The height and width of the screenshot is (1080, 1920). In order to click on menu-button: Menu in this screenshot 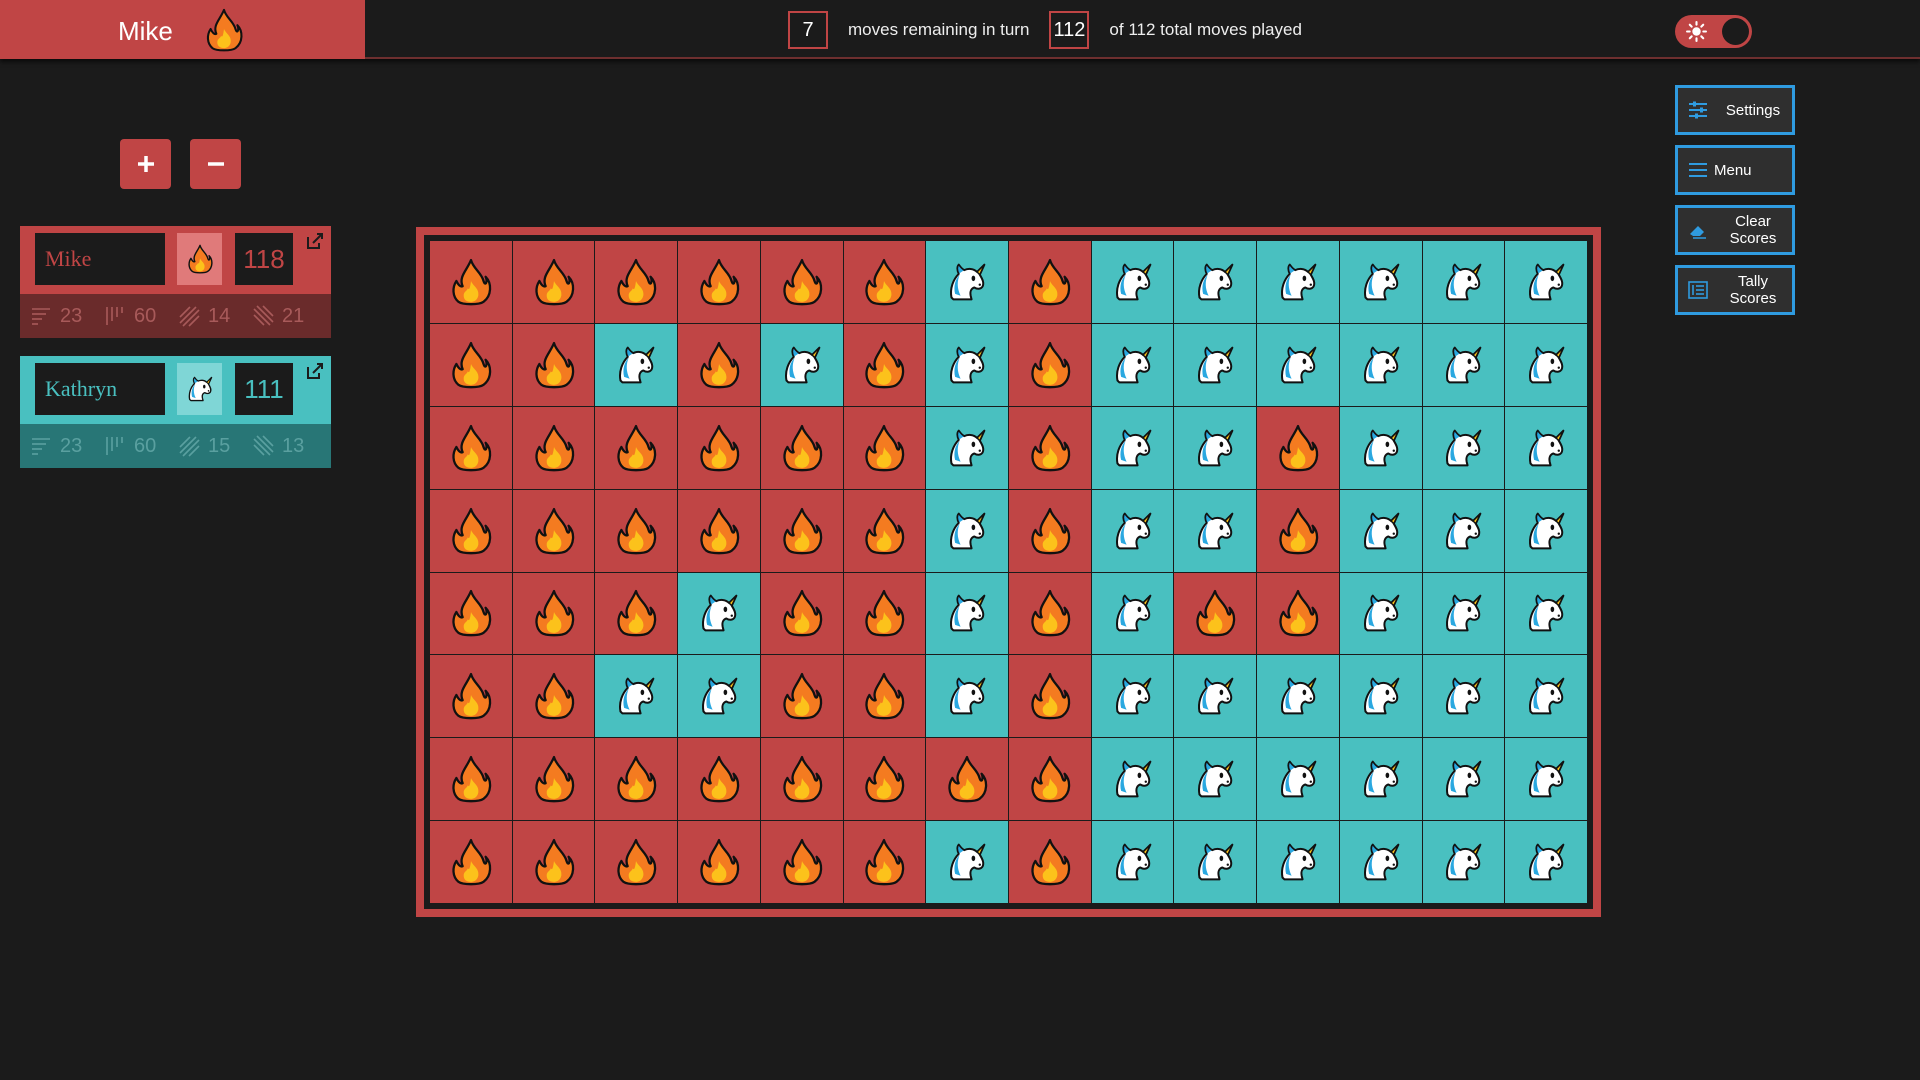, I will do `click(1735, 170)`.